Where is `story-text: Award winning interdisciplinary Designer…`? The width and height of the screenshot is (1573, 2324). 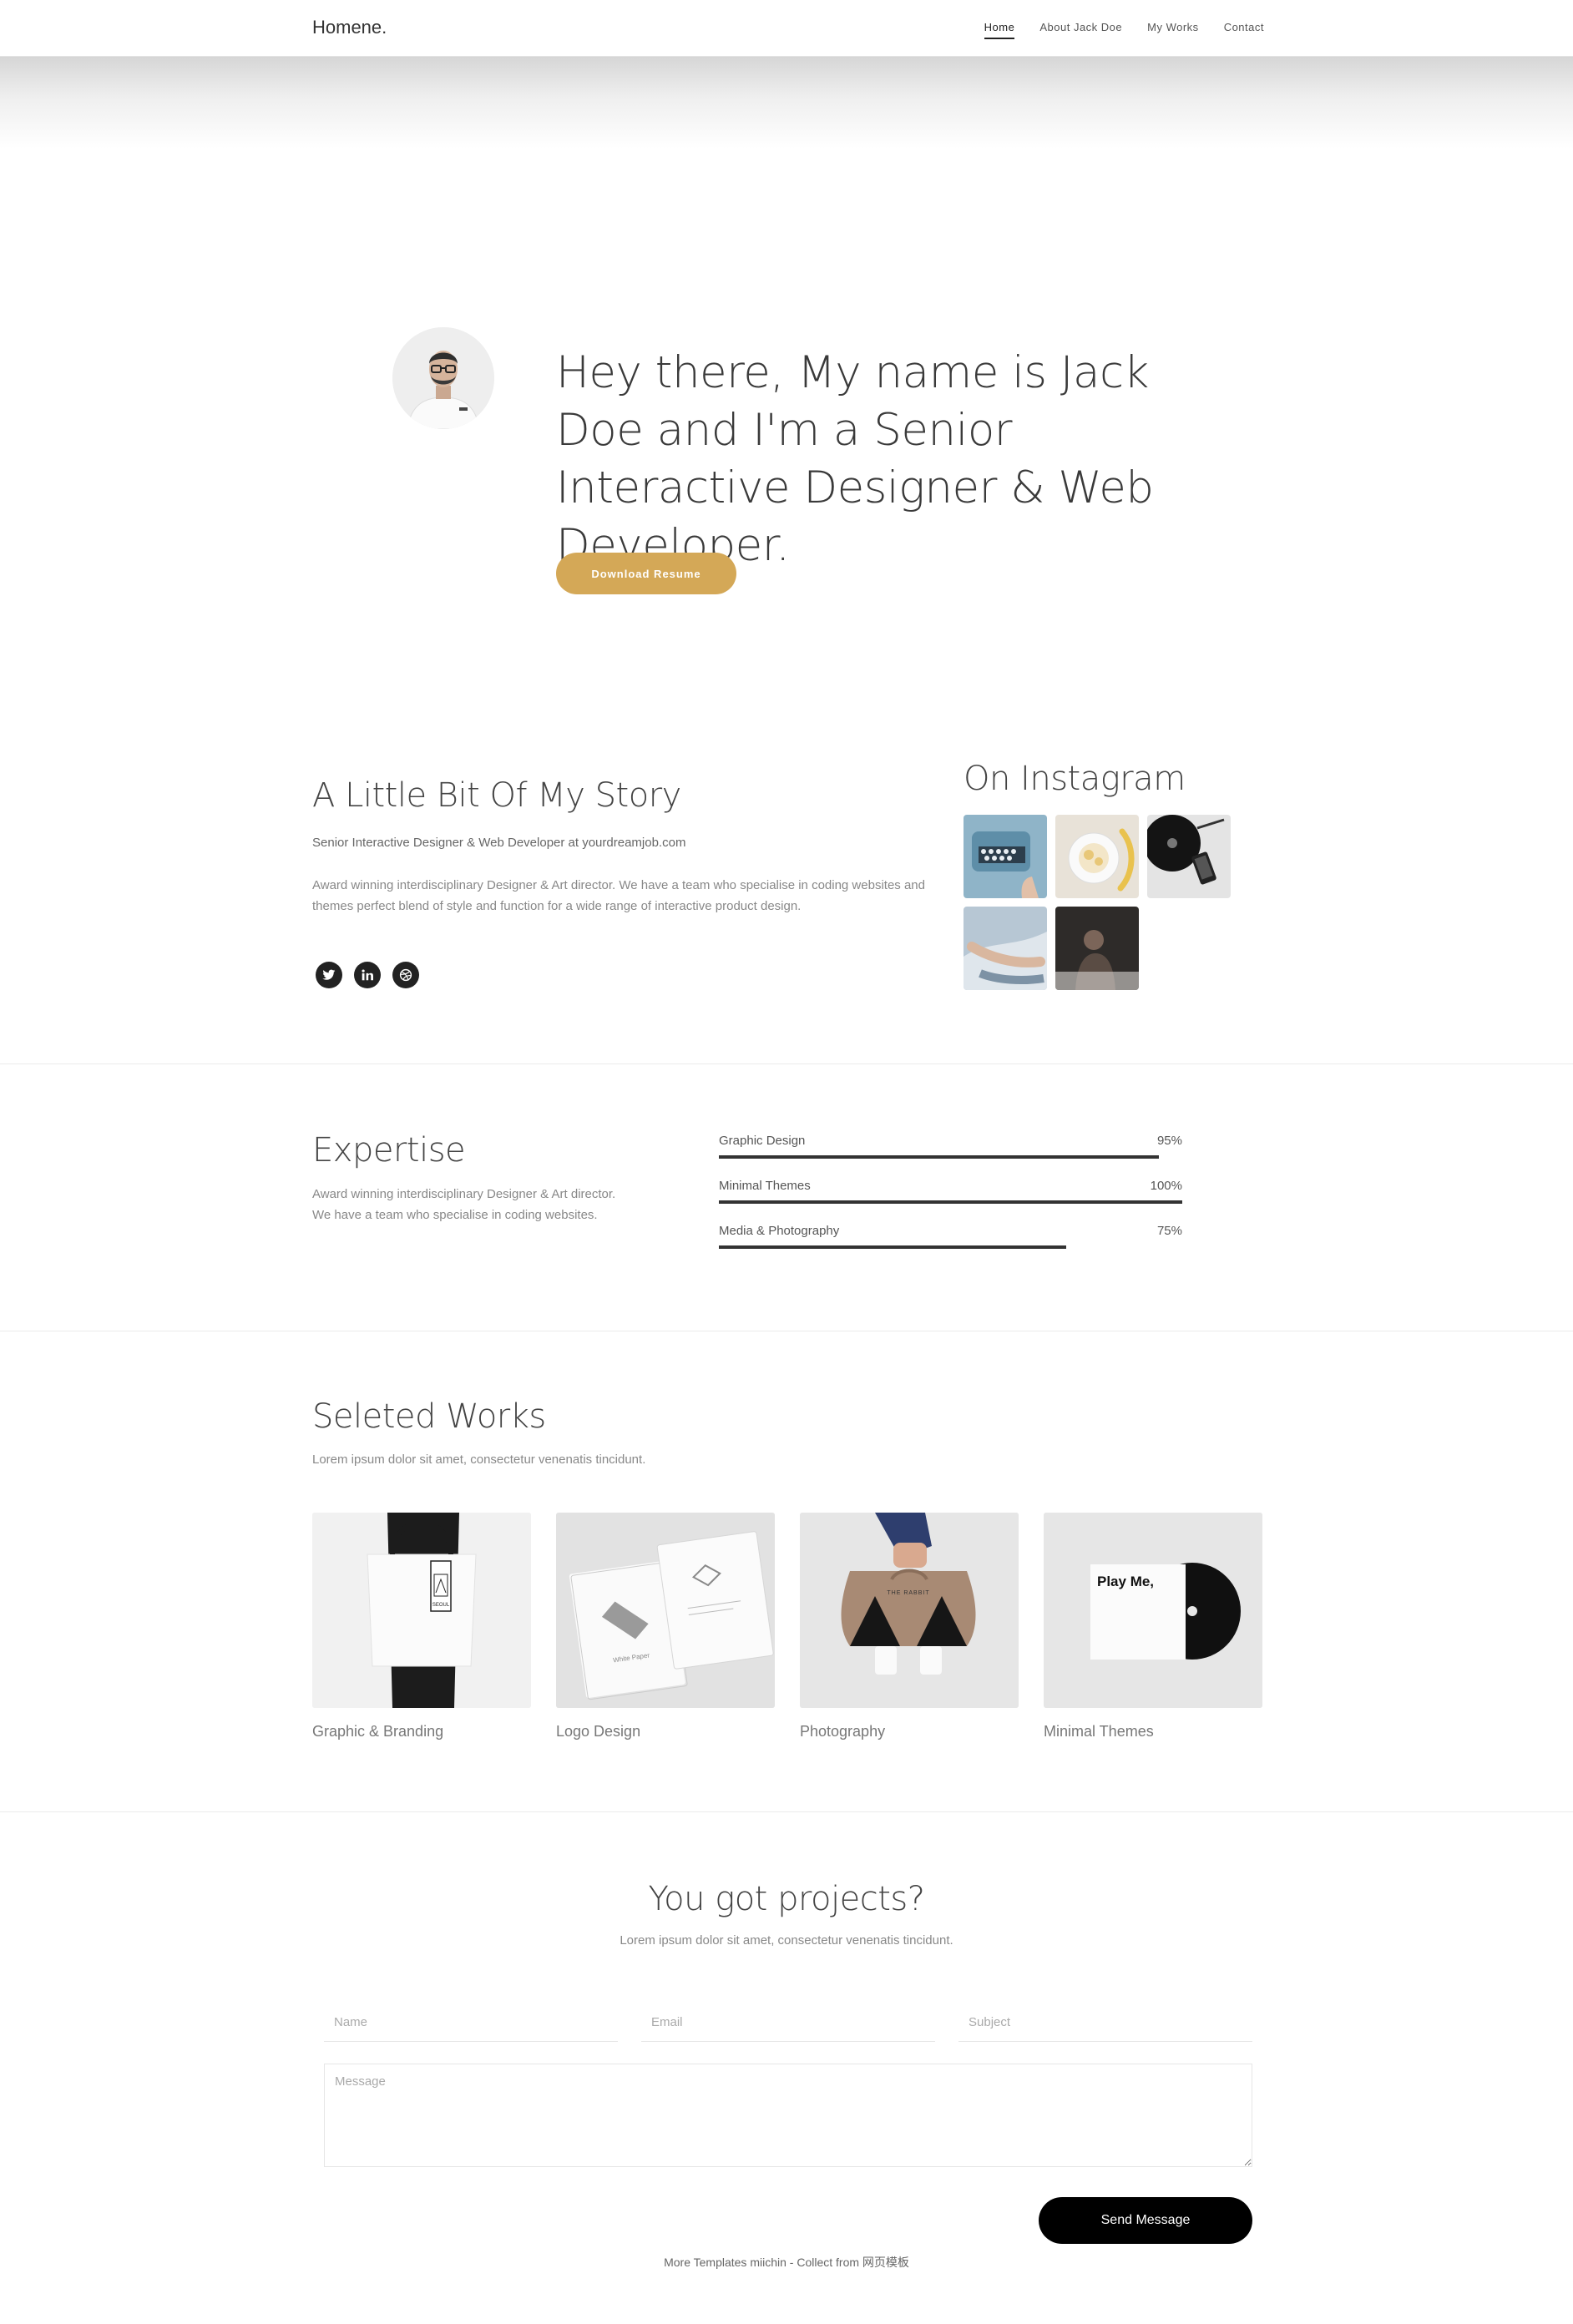 story-text: Award winning interdisciplinary Designer… is located at coordinates (618, 896).